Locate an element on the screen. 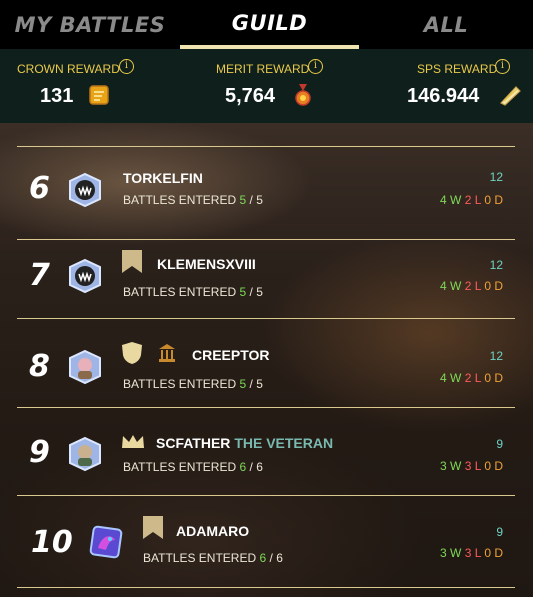 This screenshot has height=597, width=533. tab-bar: MY BATTLES GUILD ALL is located at coordinates (266, 24).